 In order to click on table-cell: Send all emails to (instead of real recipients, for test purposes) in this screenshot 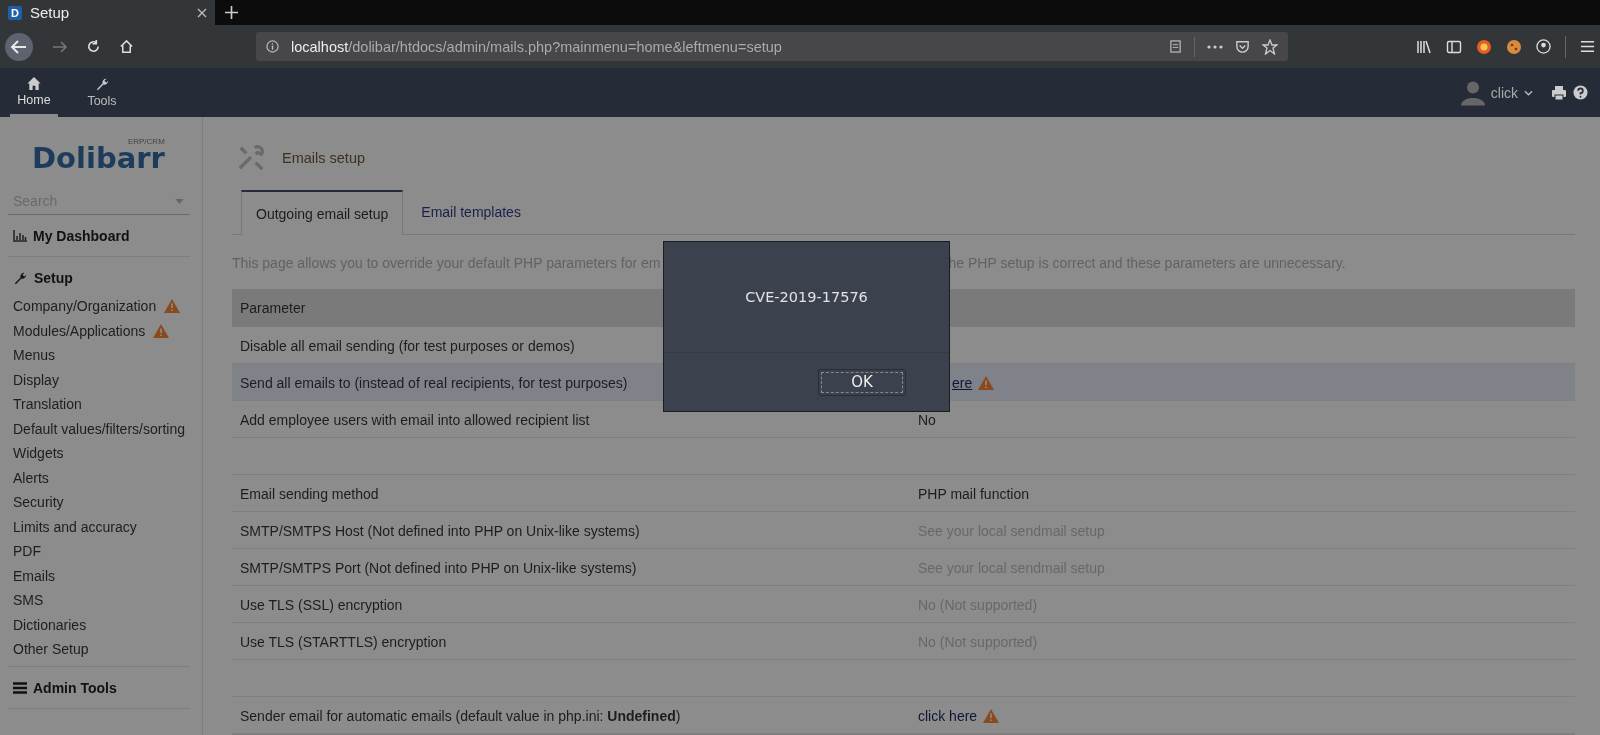, I will do `click(434, 382)`.